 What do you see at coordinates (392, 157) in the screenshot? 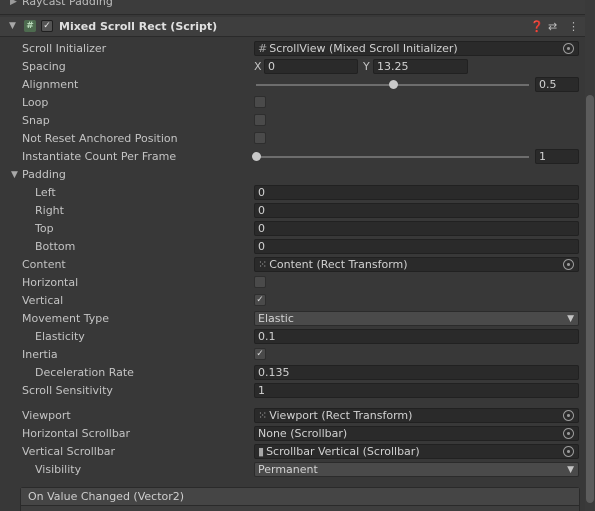
I see `instantiate-slider-track` at bounding box center [392, 157].